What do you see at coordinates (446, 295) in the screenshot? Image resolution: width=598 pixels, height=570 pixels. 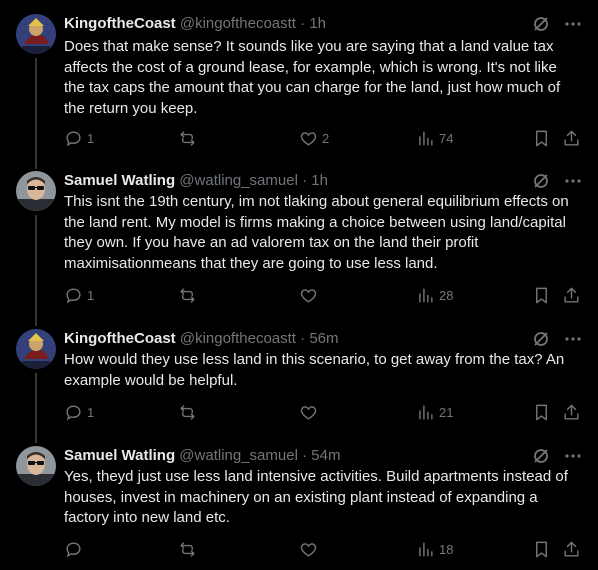 I see `views-count: 28` at bounding box center [446, 295].